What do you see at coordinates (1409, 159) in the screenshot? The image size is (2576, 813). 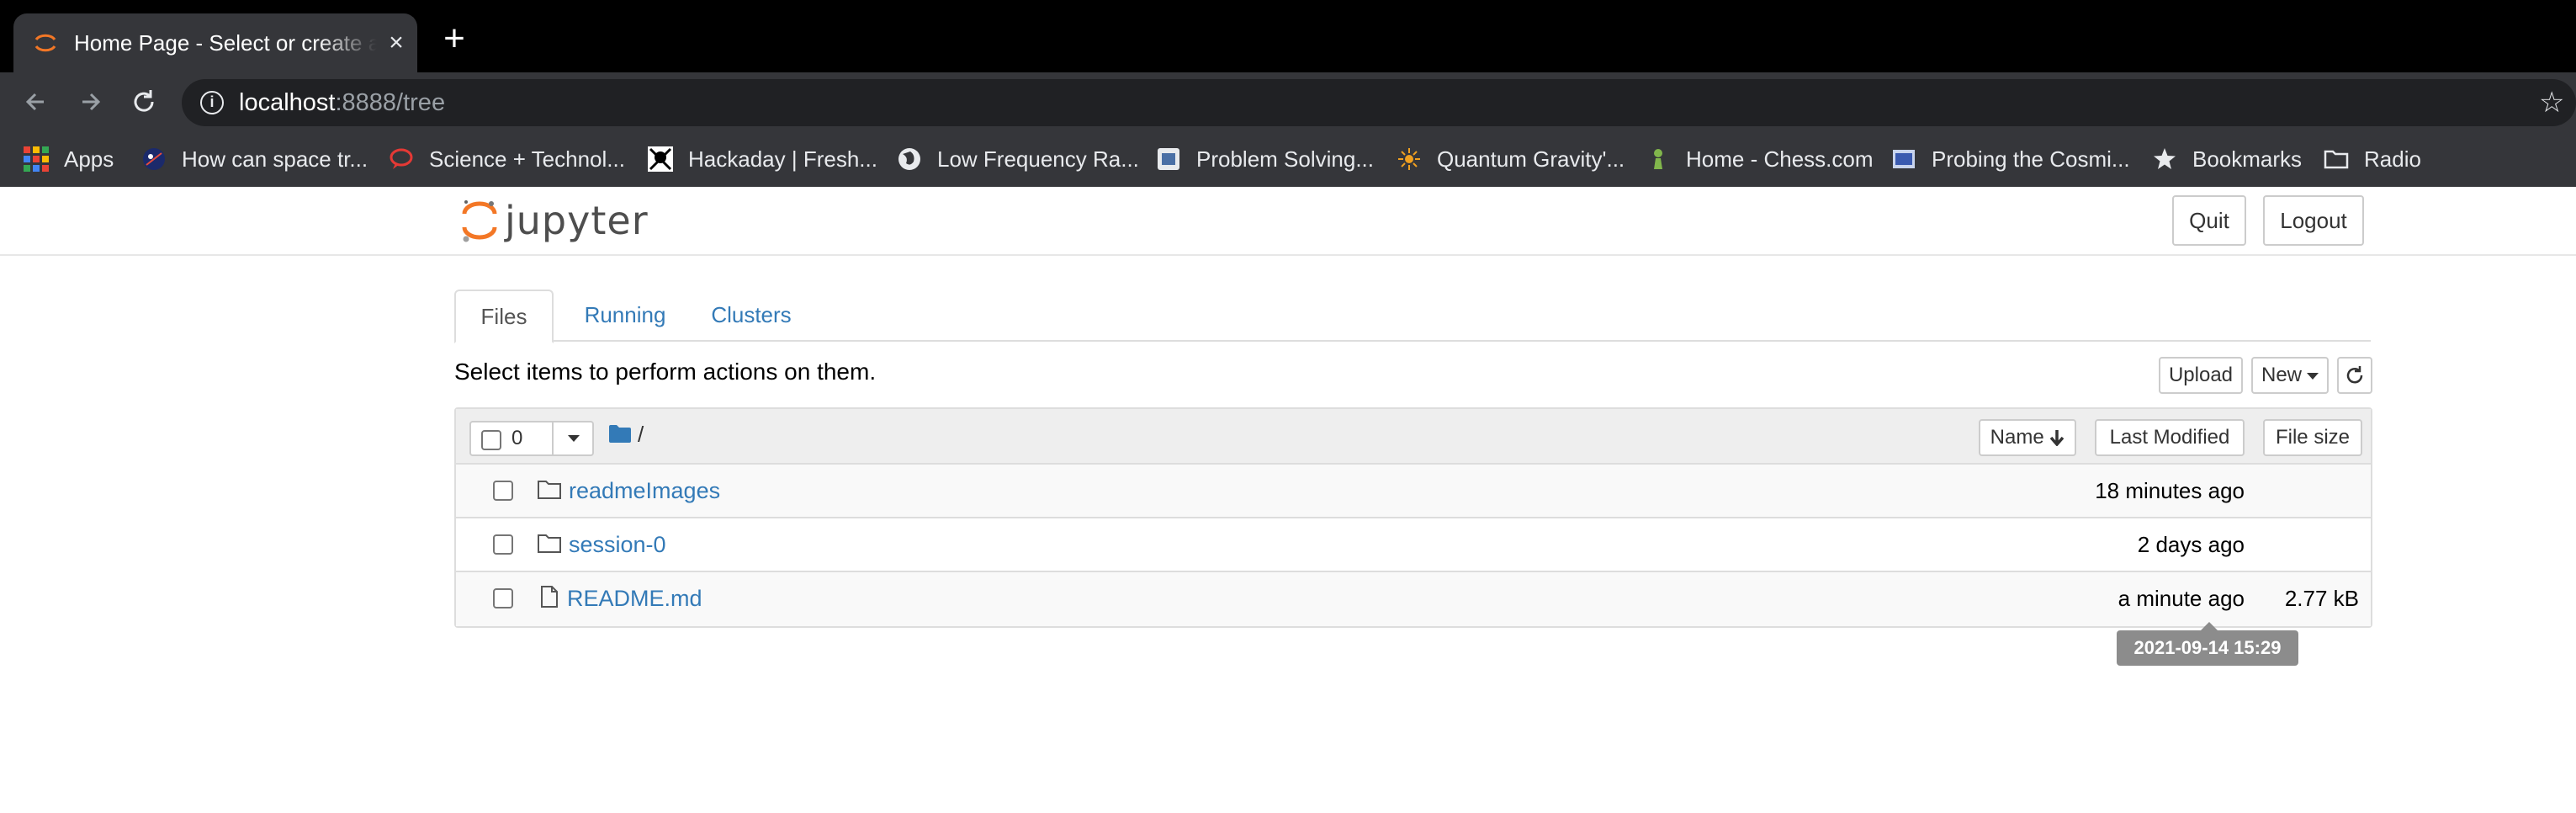 I see `sun-icon` at bounding box center [1409, 159].